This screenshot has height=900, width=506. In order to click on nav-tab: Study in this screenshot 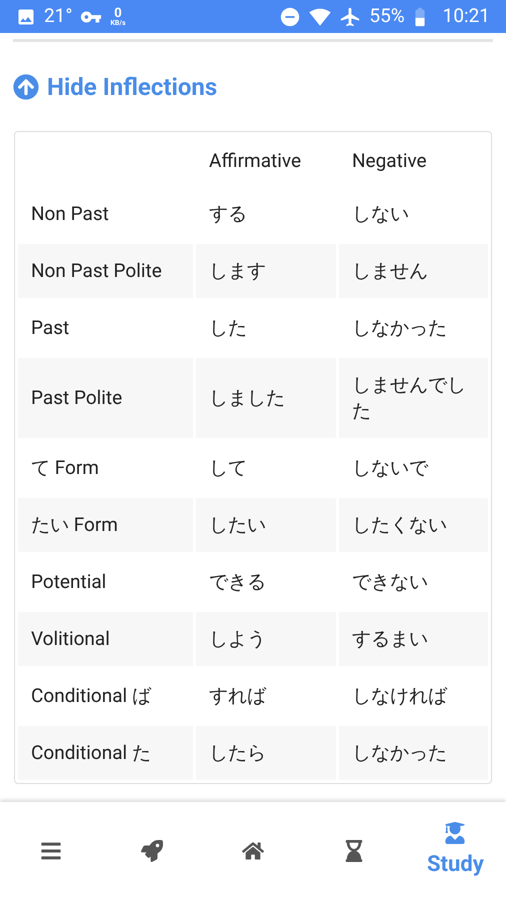, I will do `click(455, 851)`.